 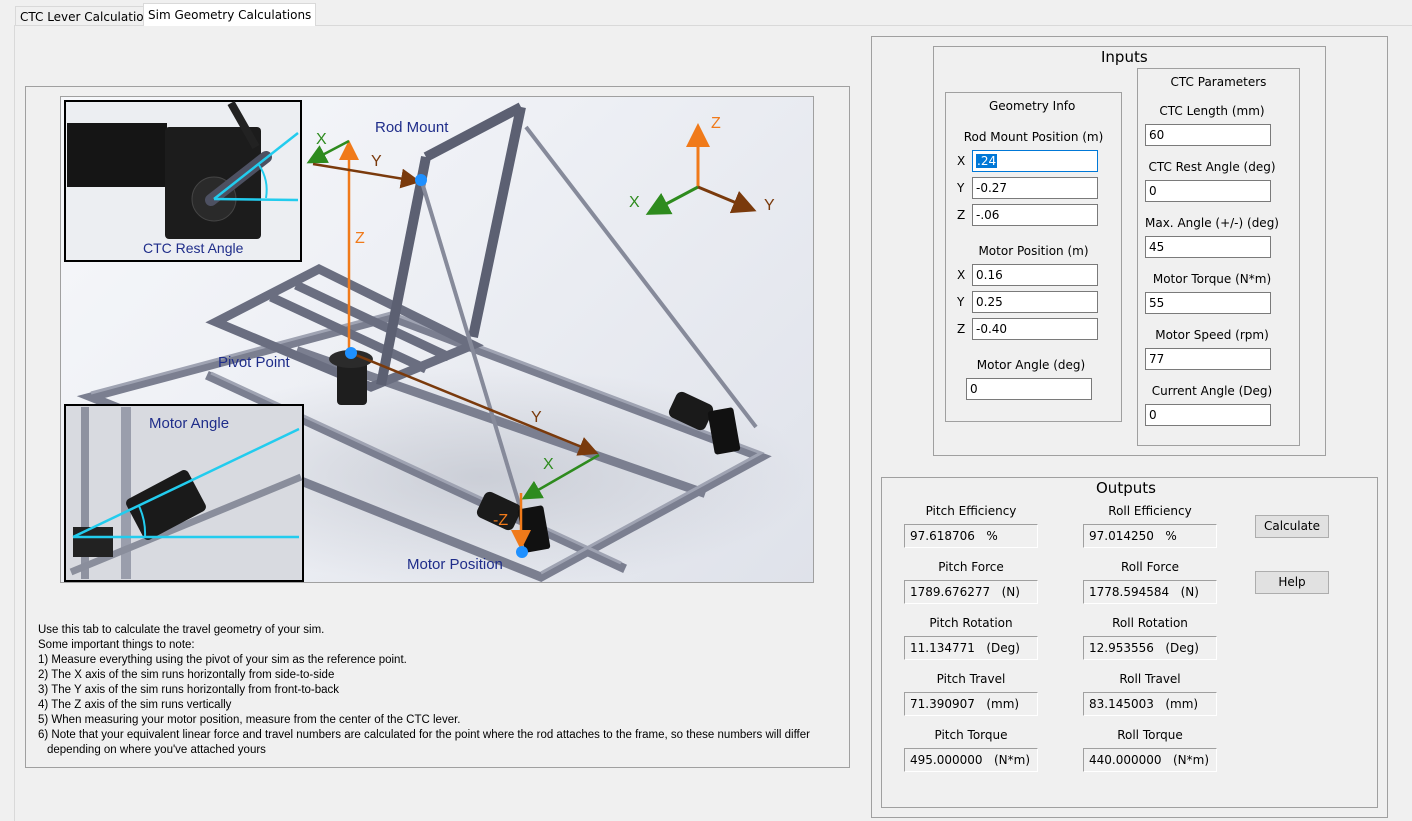 I want to click on pitch-travel-value: 71.390907 (mm), so click(x=971, y=704).